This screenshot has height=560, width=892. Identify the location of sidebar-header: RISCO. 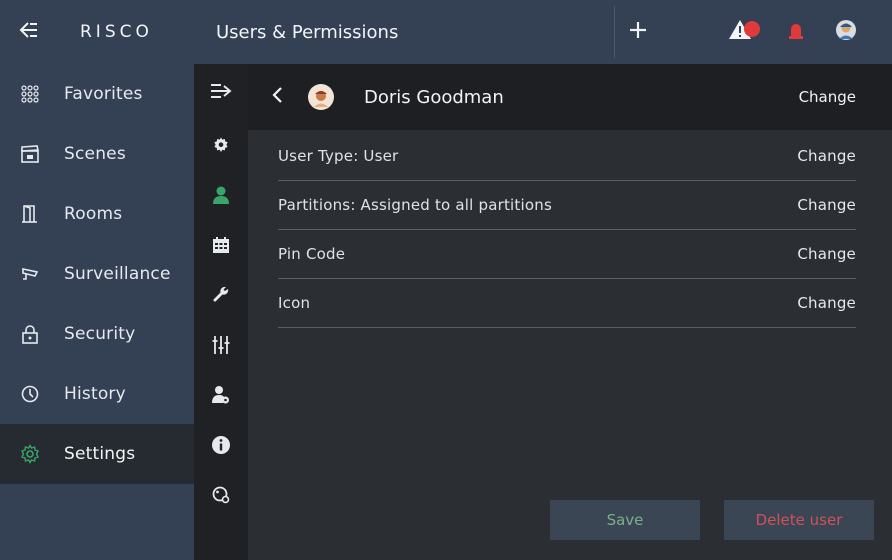
(97, 32).